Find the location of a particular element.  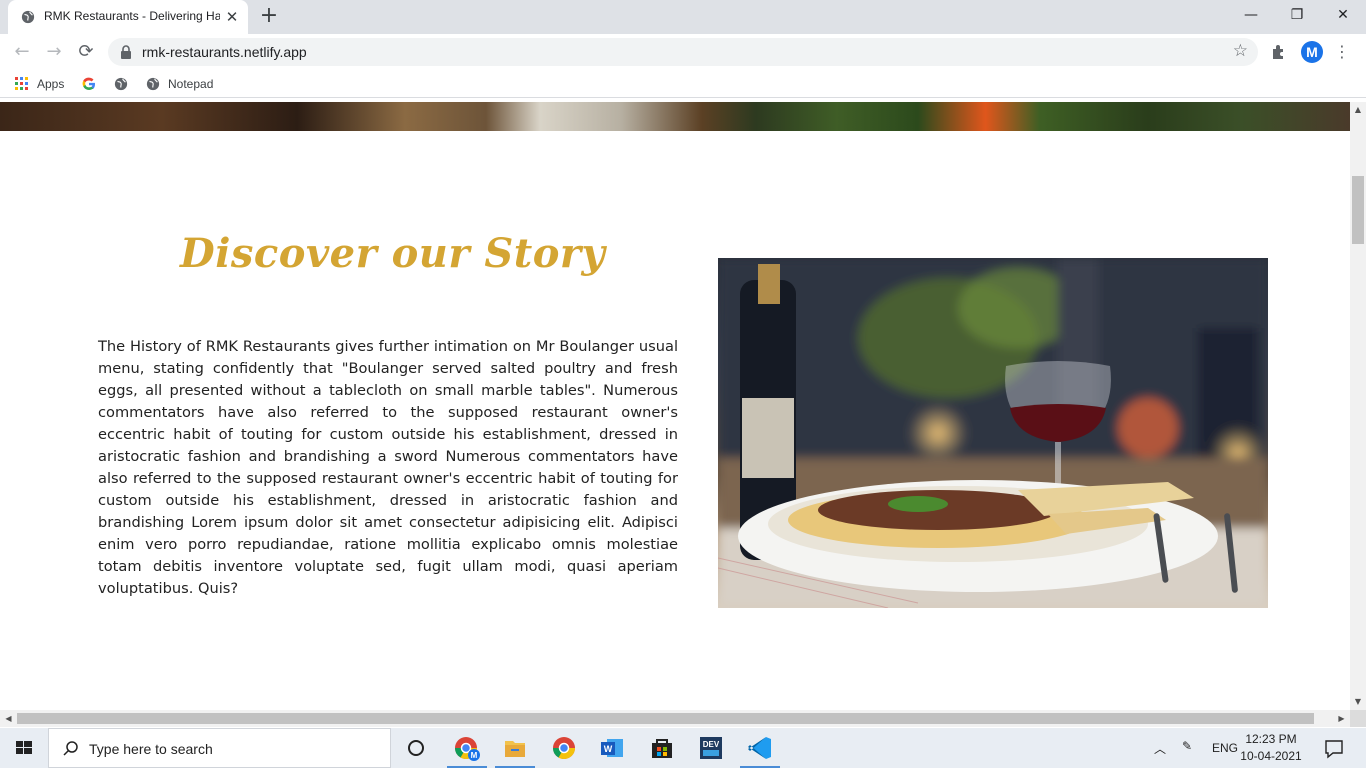

extensions-puzzle-icon is located at coordinates (1279, 52).